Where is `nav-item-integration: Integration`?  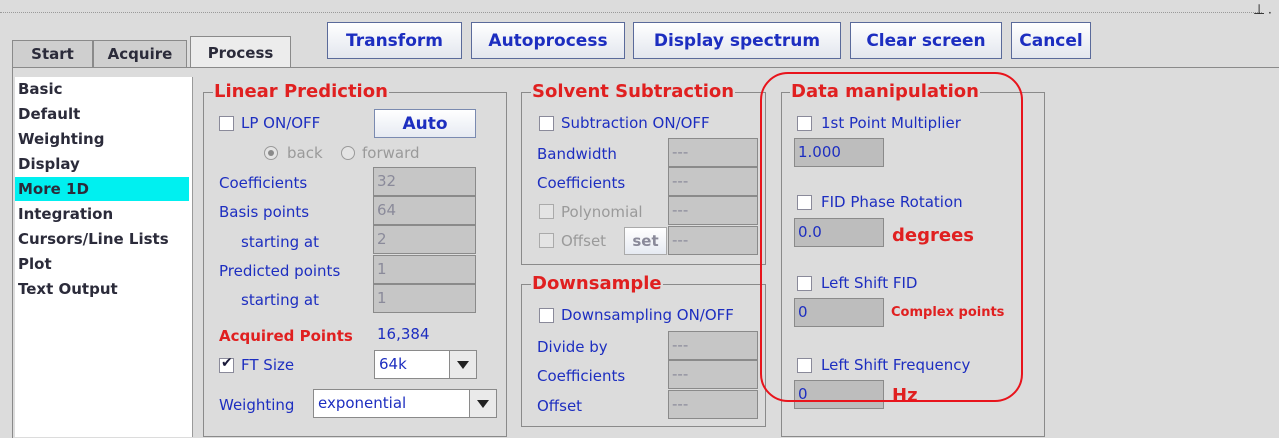 nav-item-integration: Integration is located at coordinates (65, 214).